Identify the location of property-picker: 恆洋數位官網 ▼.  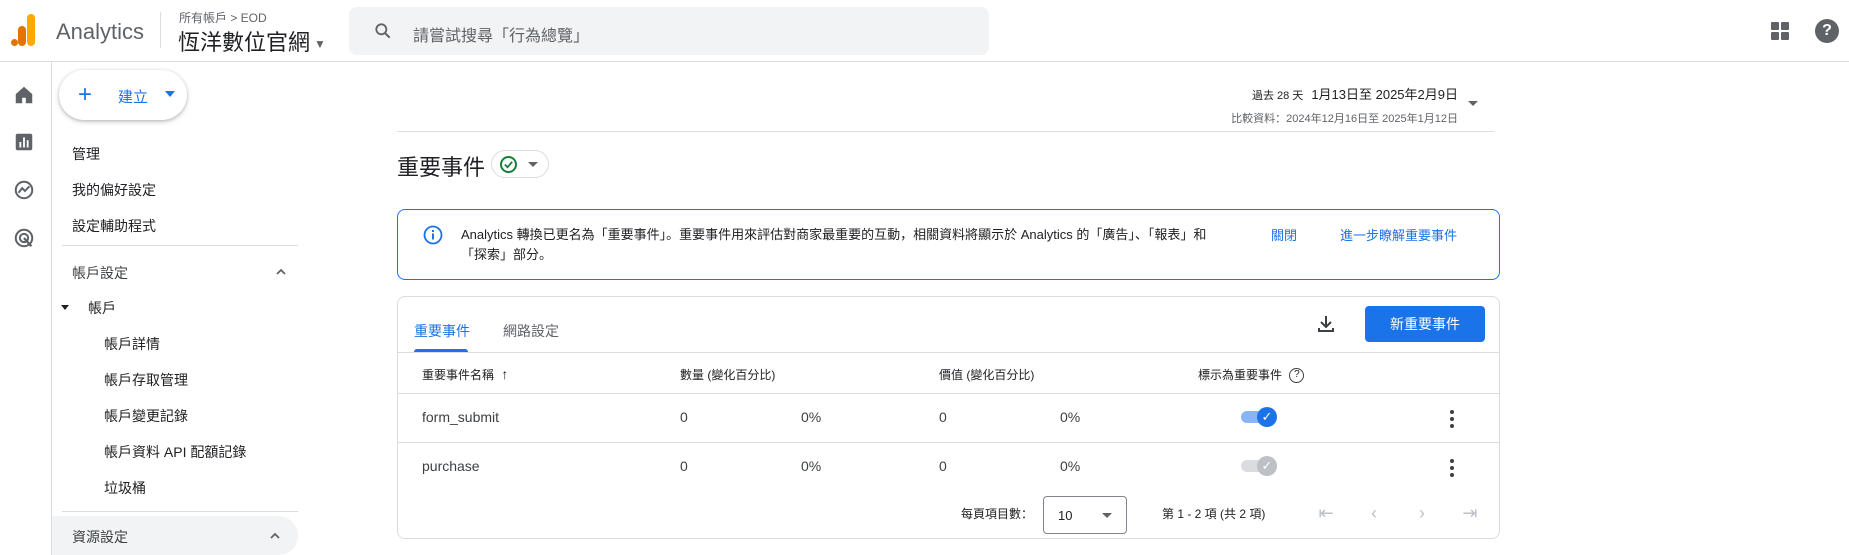
(252, 41).